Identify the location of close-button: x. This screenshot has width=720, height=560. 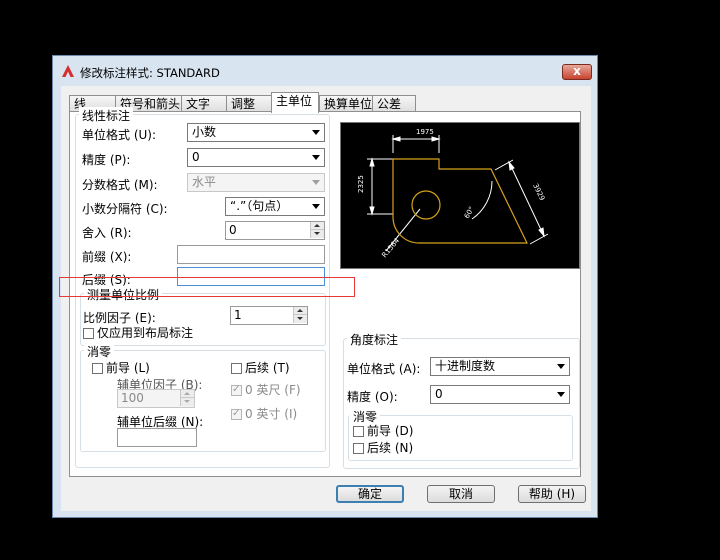
(577, 72).